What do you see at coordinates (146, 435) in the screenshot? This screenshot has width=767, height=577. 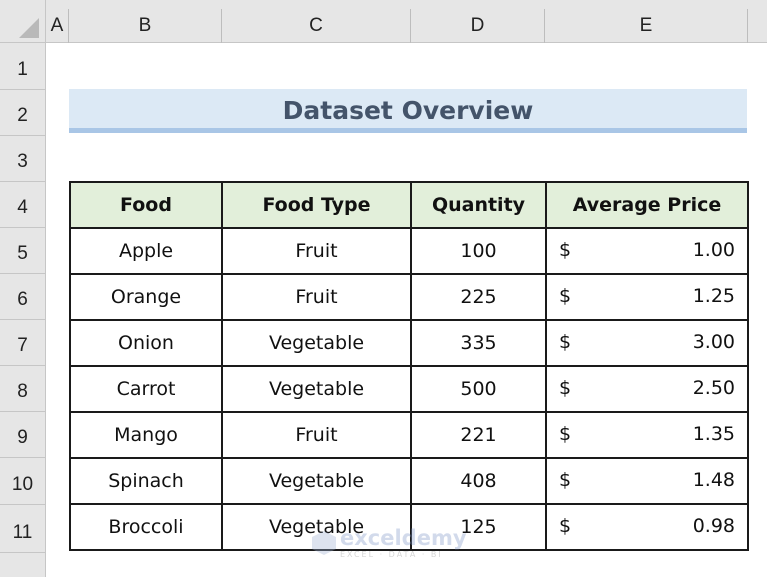 I see `cell-food: Mango` at bounding box center [146, 435].